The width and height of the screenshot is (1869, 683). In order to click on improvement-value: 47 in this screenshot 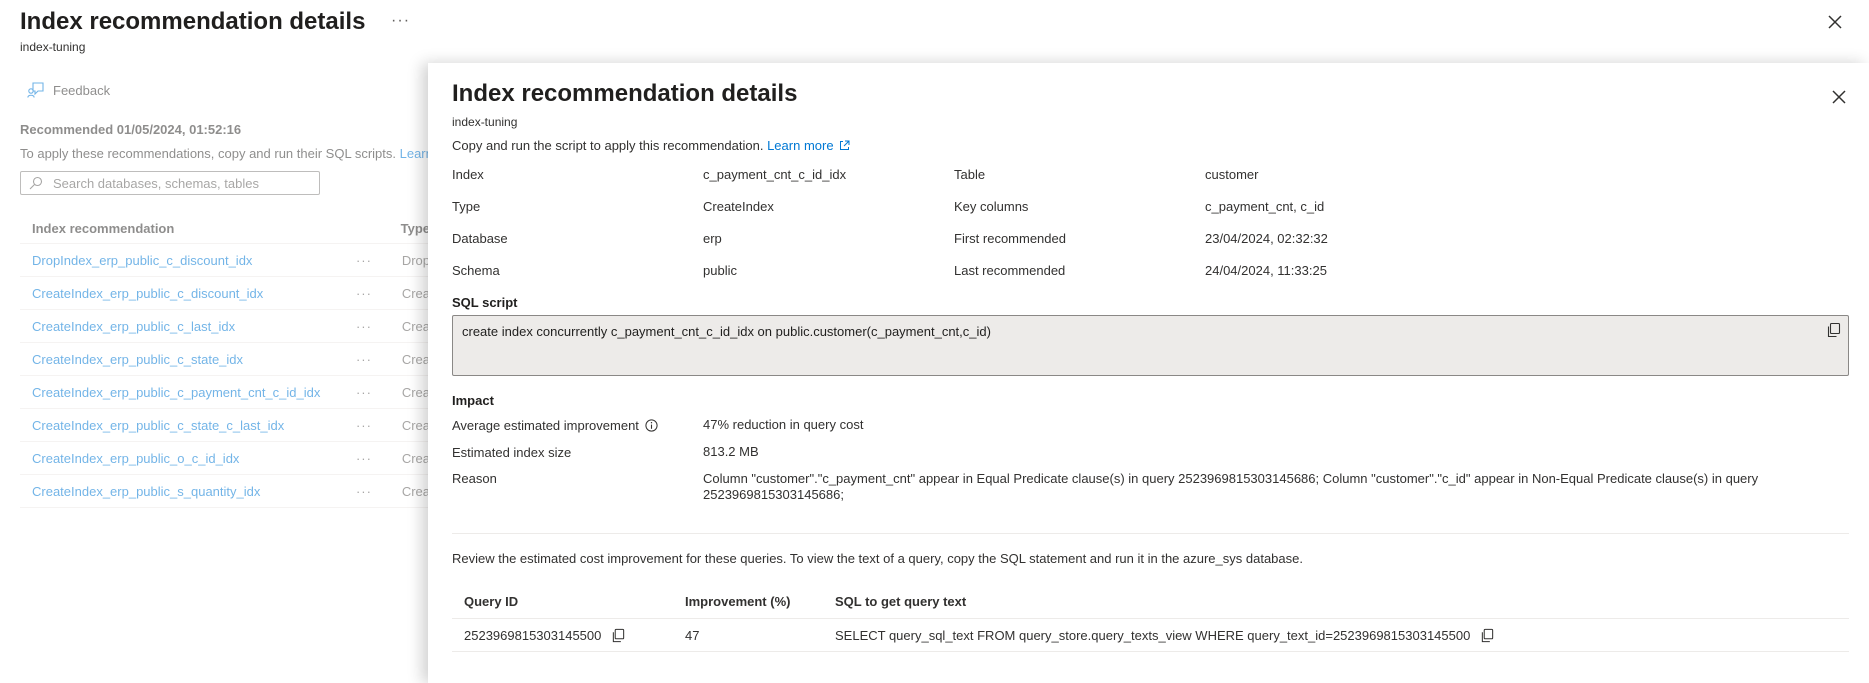, I will do `click(692, 635)`.